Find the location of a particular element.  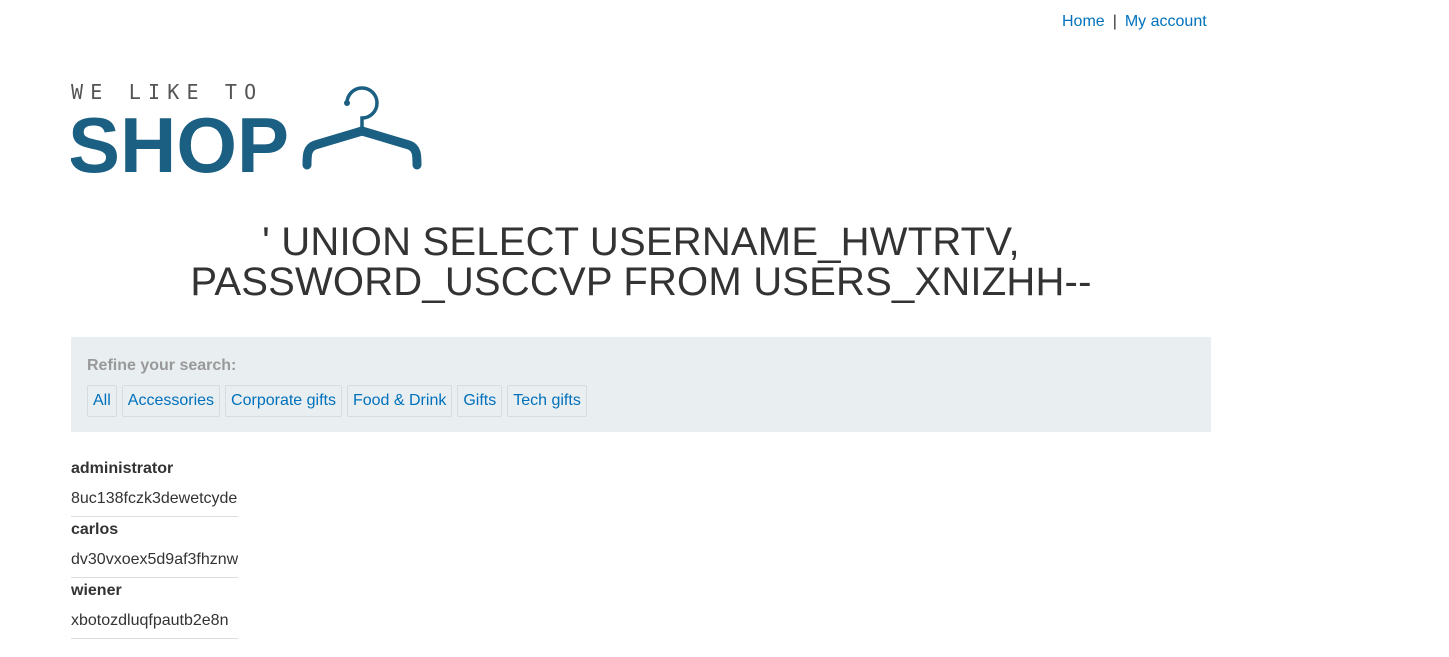

hanger-icon is located at coordinates (362, 128).